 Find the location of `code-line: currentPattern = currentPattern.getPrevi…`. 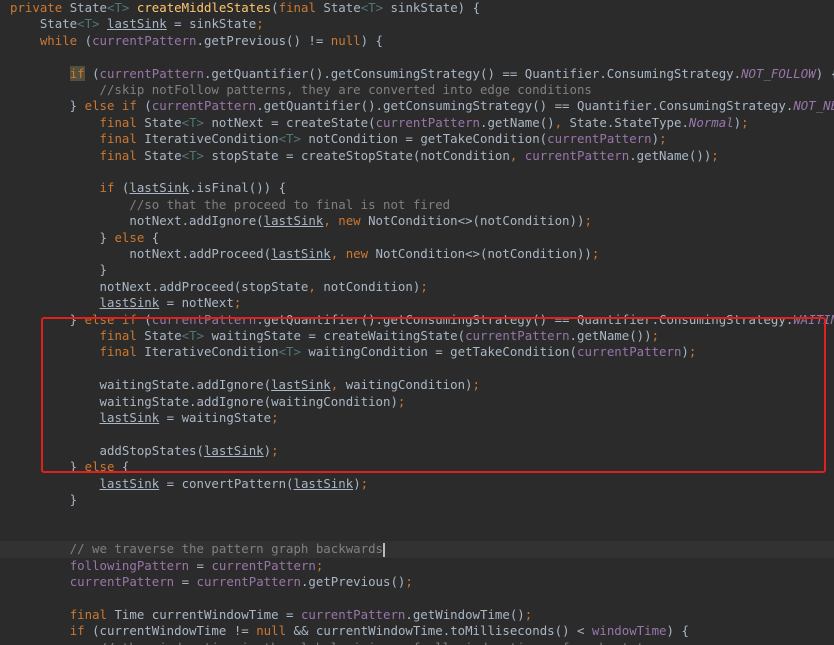

code-line: currentPattern = currentPattern.getPrevi… is located at coordinates (417, 582).